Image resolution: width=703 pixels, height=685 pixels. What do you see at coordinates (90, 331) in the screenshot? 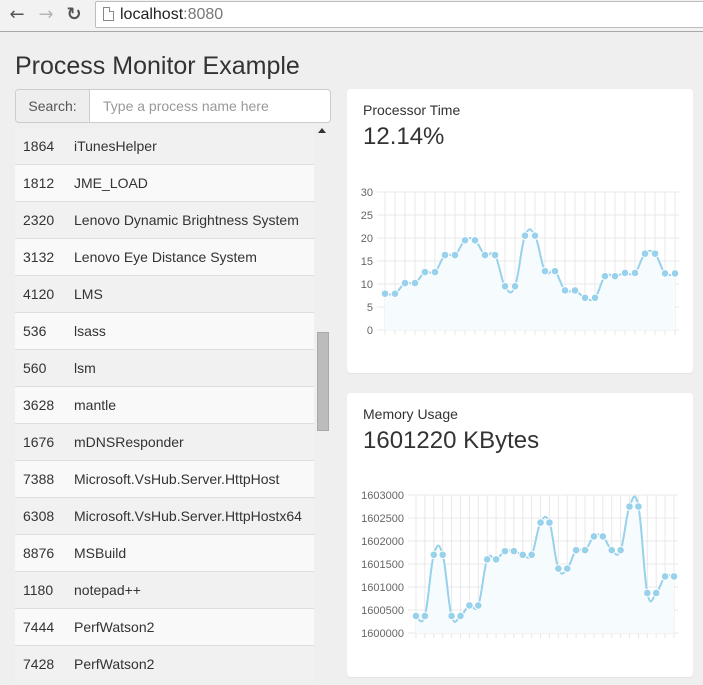
I see `process-name: lsass` at bounding box center [90, 331].